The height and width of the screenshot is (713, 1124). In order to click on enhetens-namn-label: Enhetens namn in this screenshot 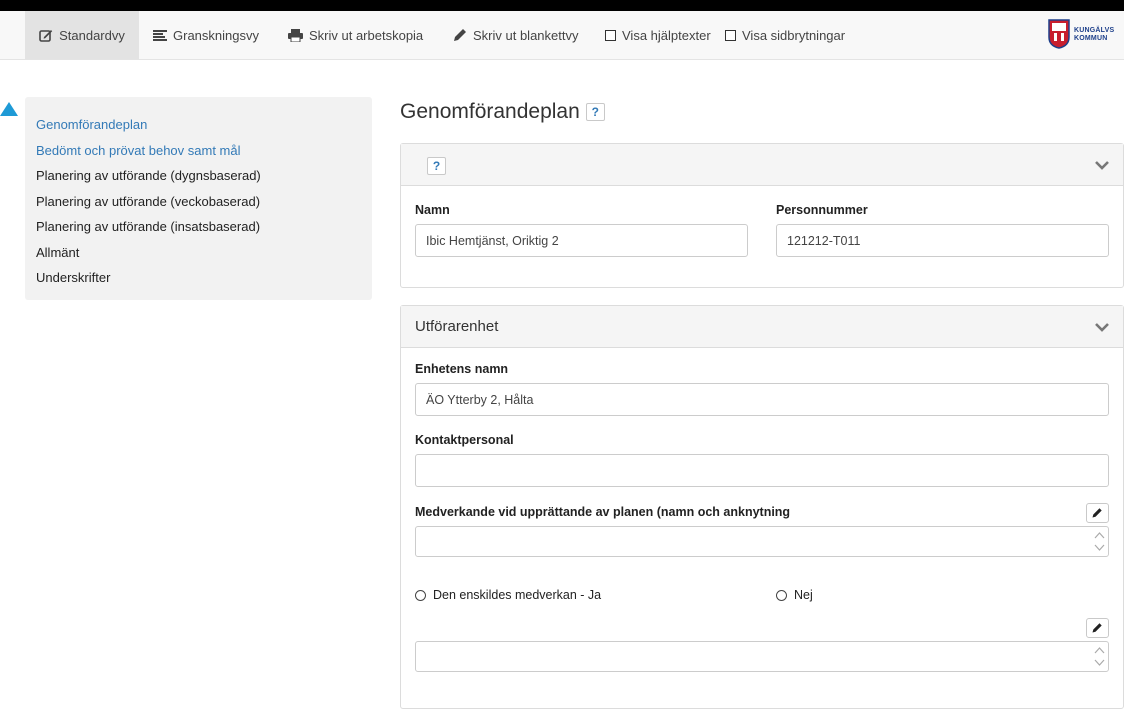, I will do `click(462, 369)`.